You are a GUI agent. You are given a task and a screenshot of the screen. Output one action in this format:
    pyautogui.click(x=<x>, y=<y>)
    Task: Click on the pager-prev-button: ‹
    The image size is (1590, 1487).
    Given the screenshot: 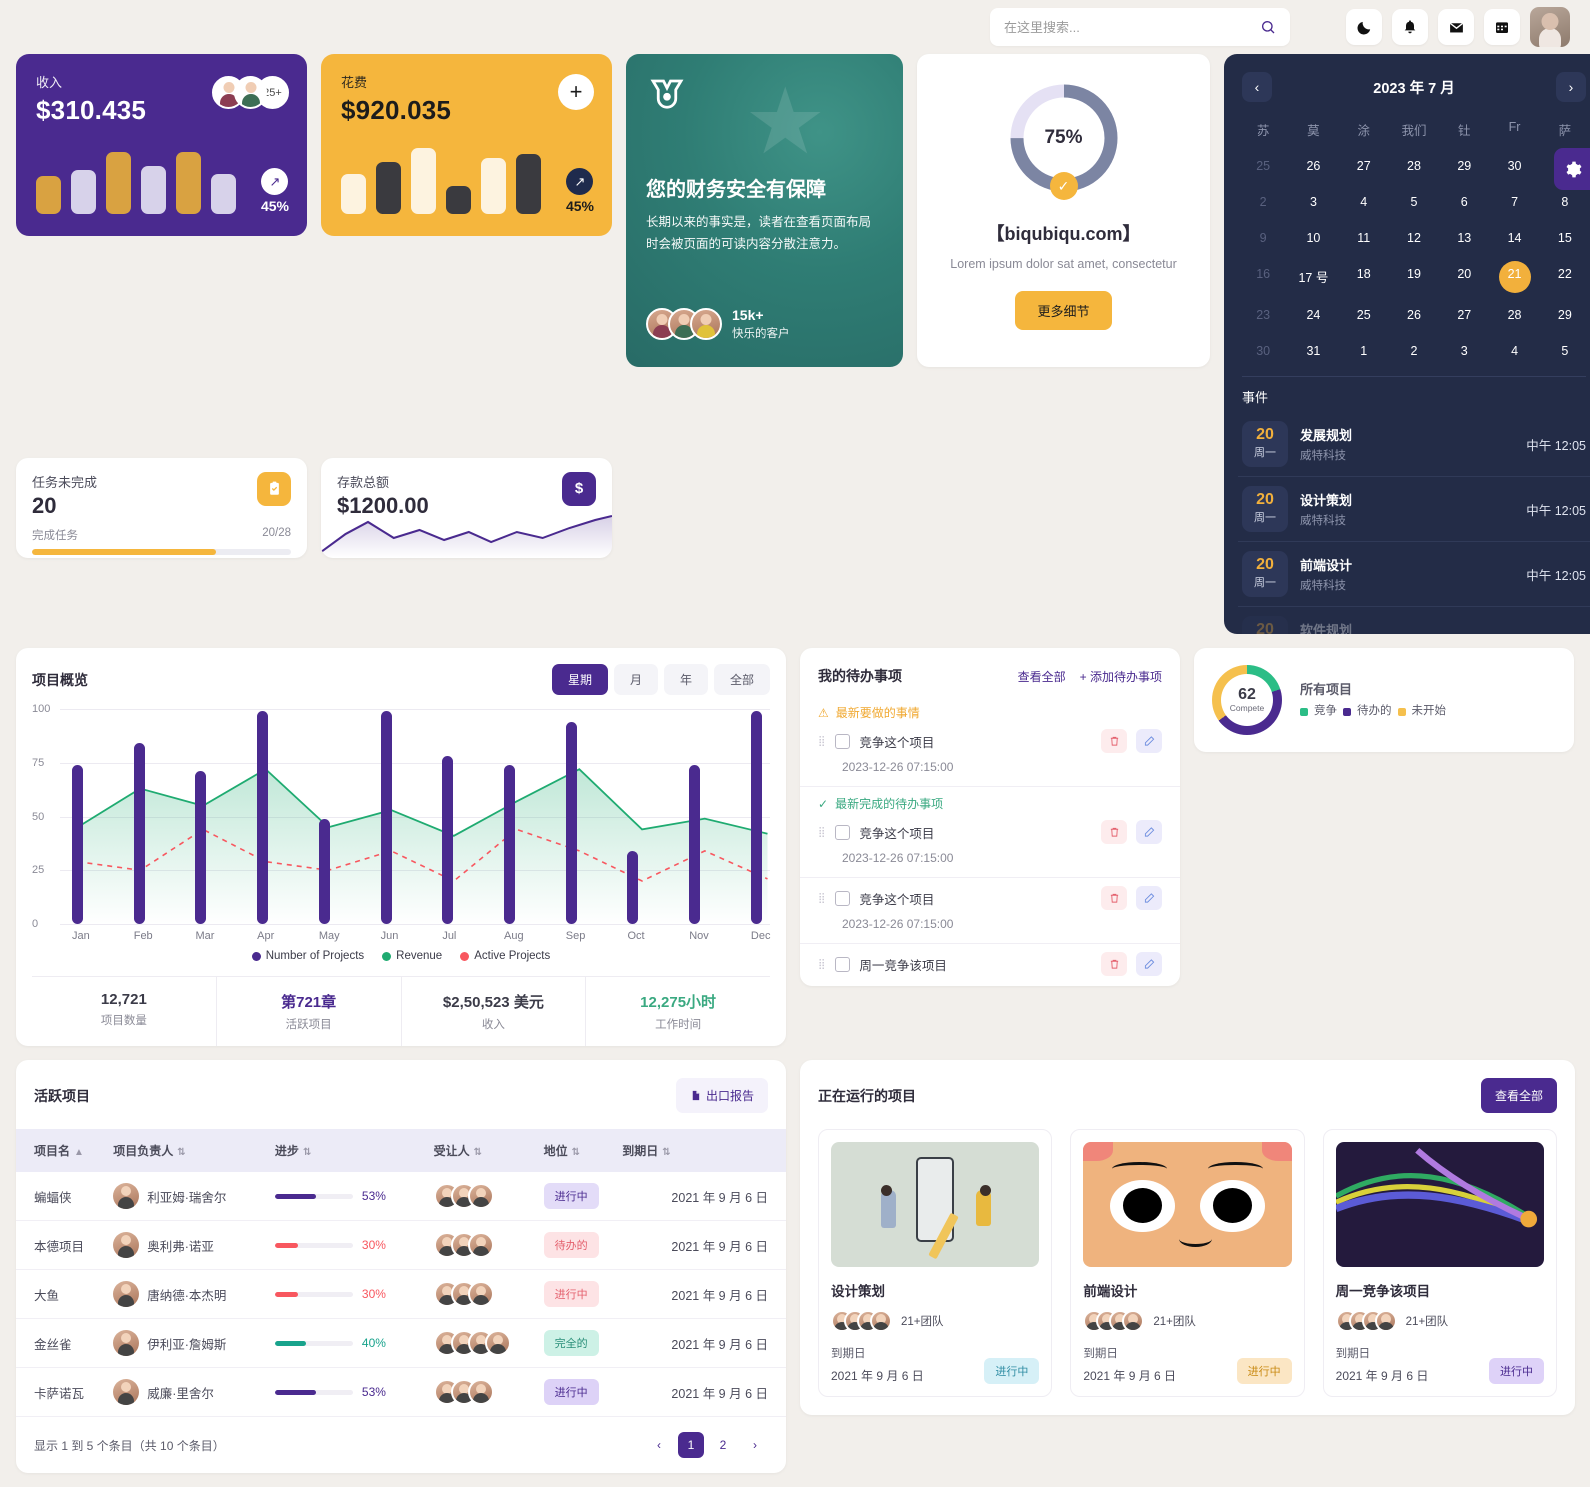 What is the action you would take?
    pyautogui.click(x=659, y=1445)
    